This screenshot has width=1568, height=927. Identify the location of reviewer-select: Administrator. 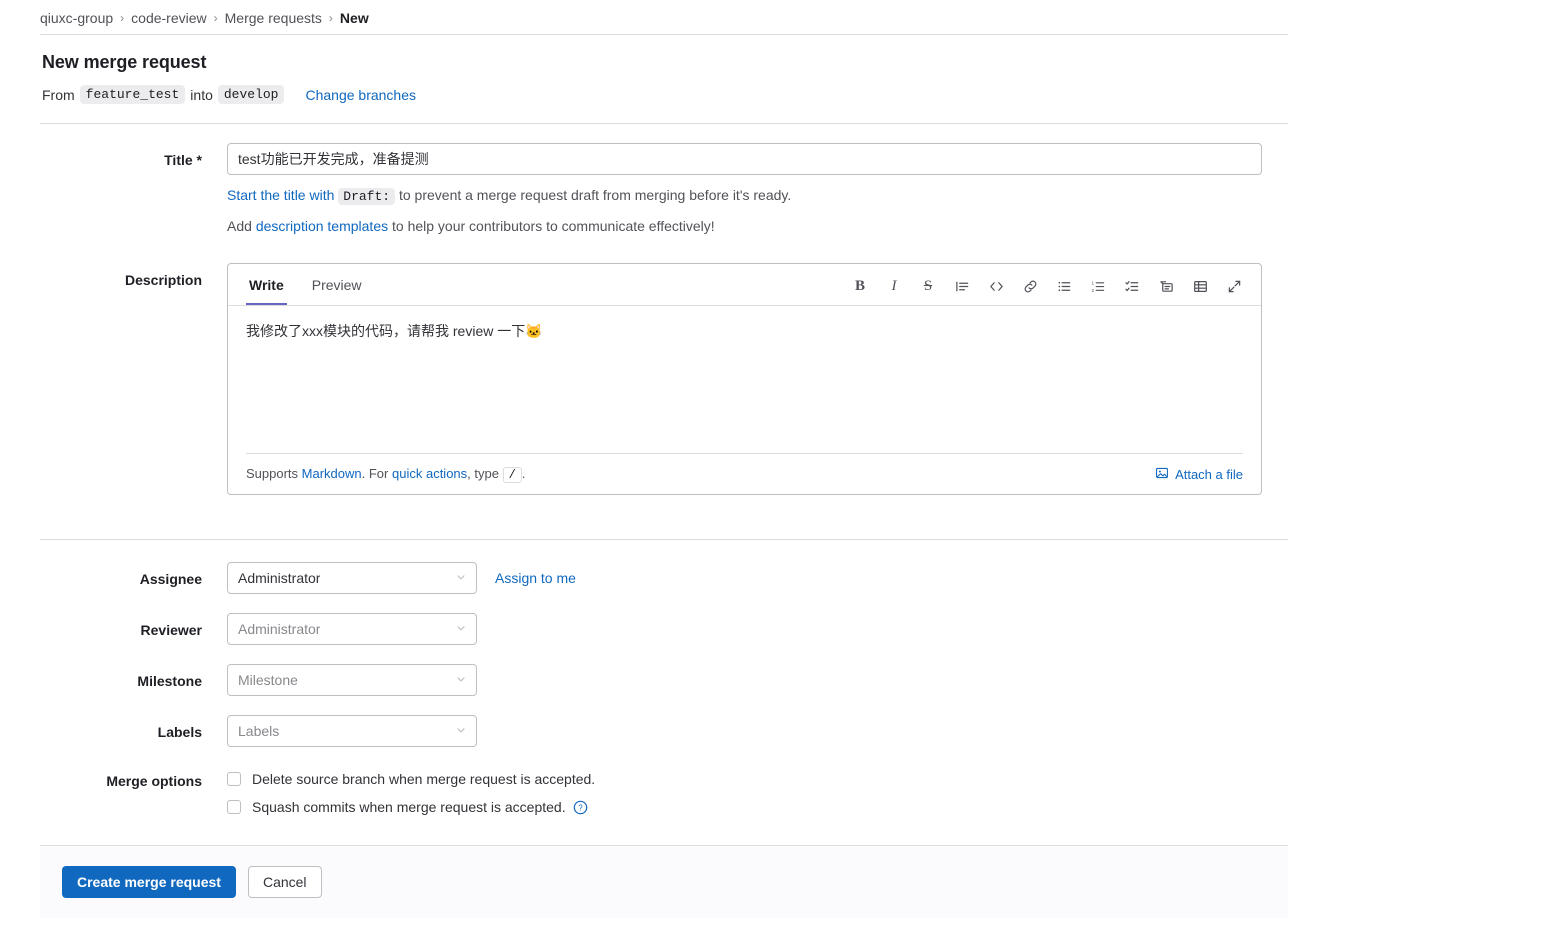
(352, 629).